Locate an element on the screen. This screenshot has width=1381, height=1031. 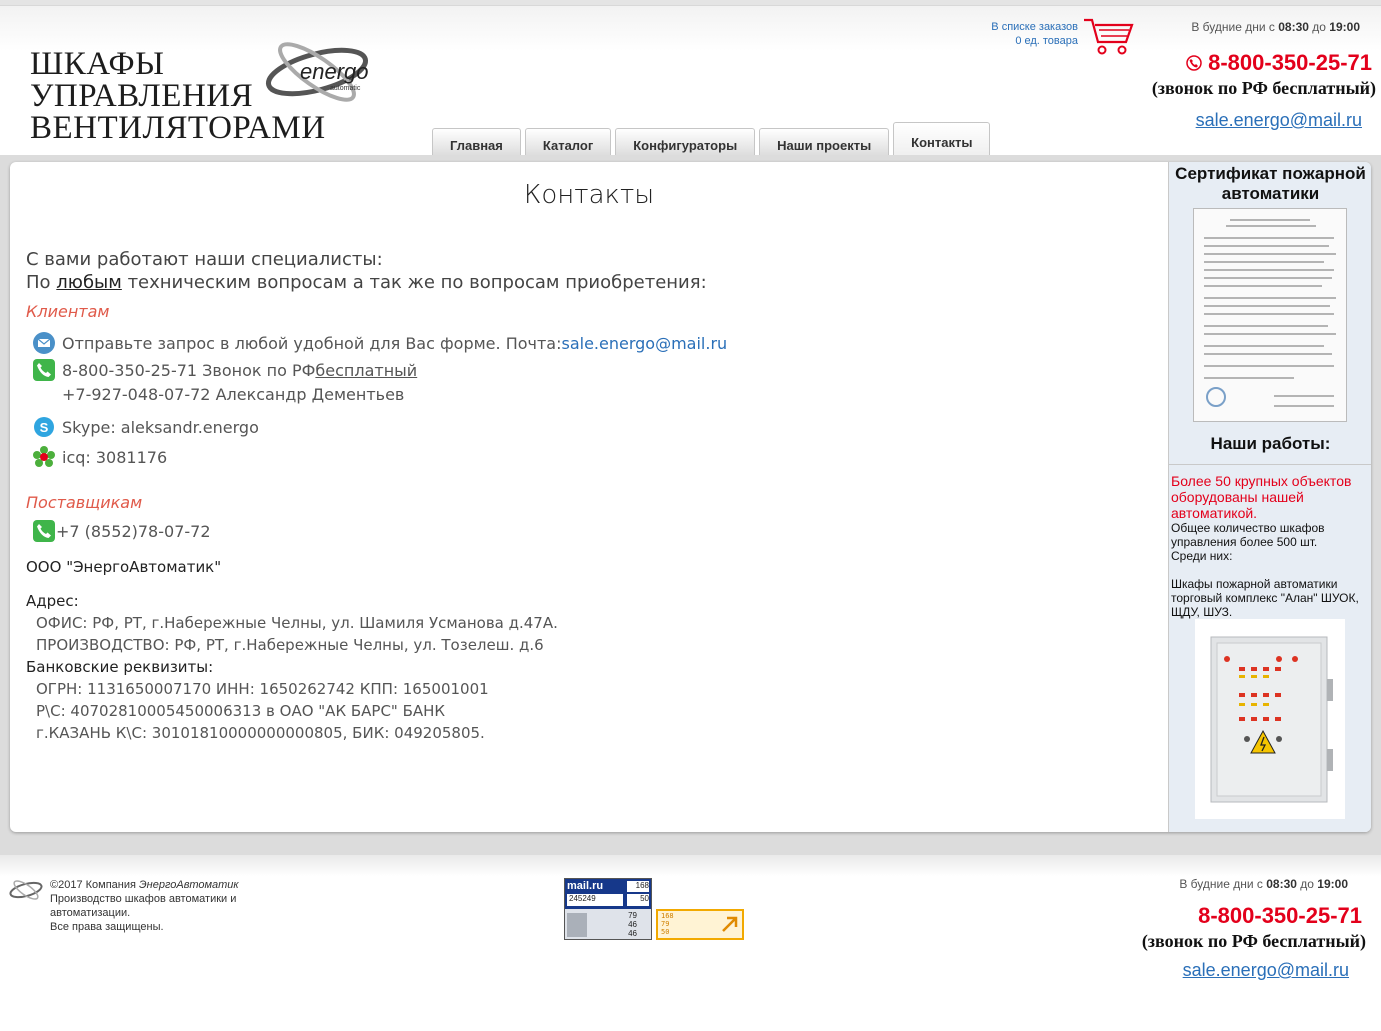
shopping-cart-icon is located at coordinates (1108, 38).